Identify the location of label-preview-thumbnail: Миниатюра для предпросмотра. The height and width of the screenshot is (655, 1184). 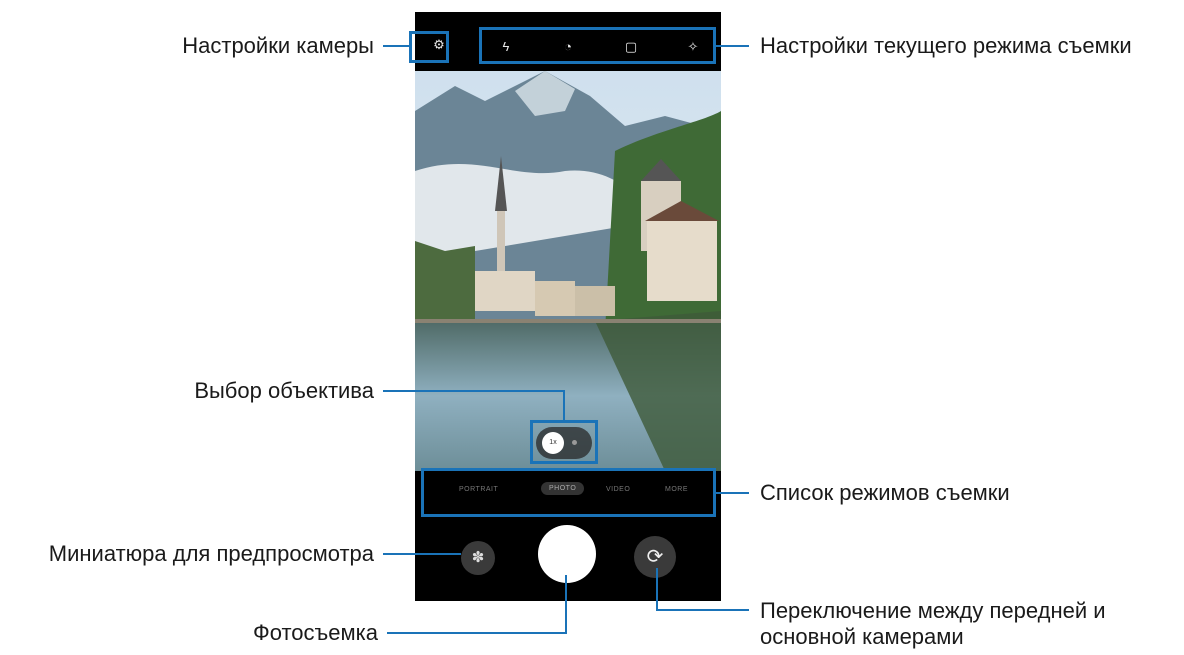
(211, 553).